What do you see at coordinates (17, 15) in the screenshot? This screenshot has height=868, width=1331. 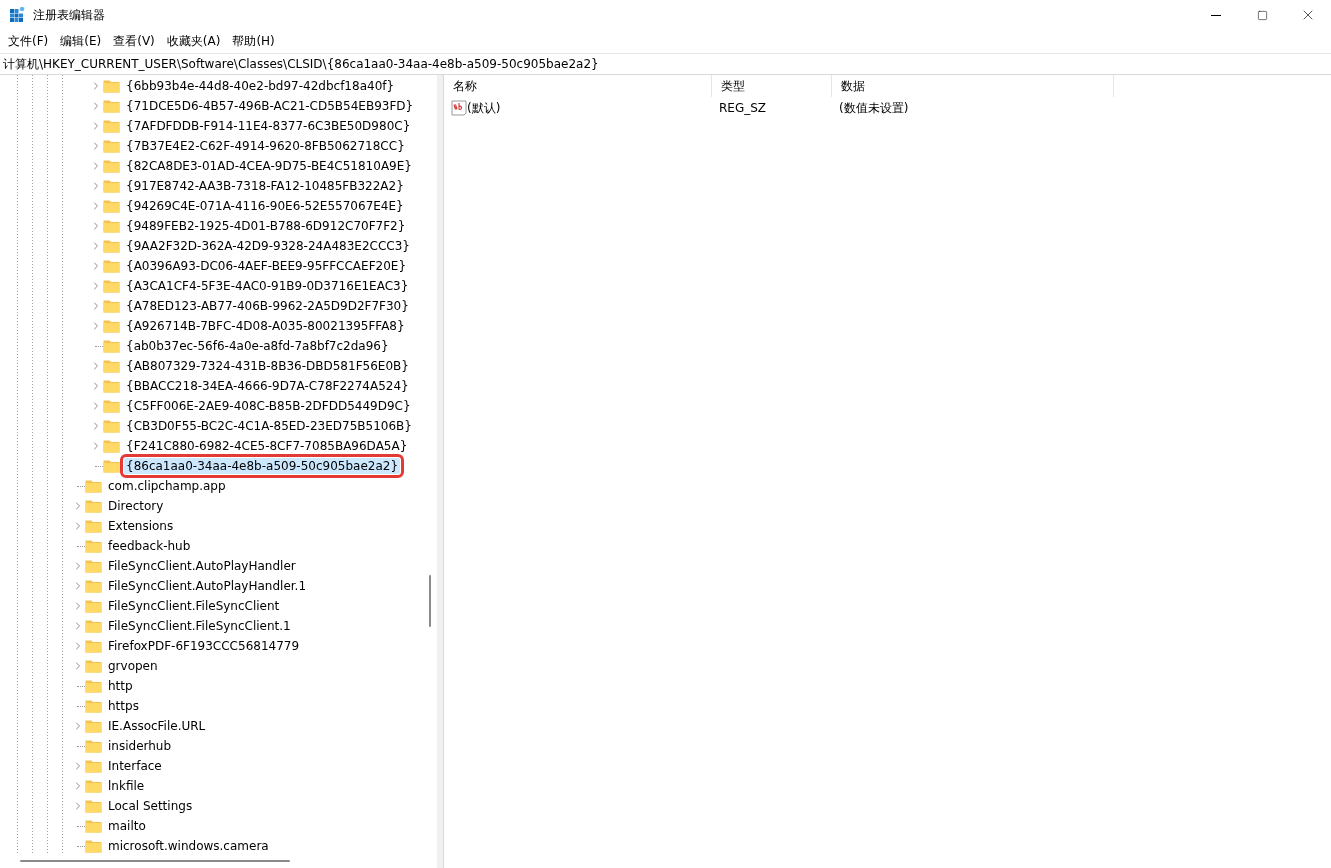 I see `registry-app-icon` at bounding box center [17, 15].